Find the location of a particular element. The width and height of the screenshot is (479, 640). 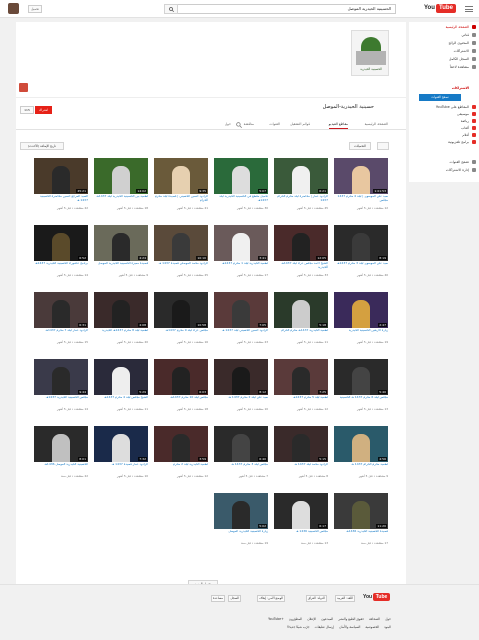

tab-playlists: قوائم التشغيل is located at coordinates (300, 124).